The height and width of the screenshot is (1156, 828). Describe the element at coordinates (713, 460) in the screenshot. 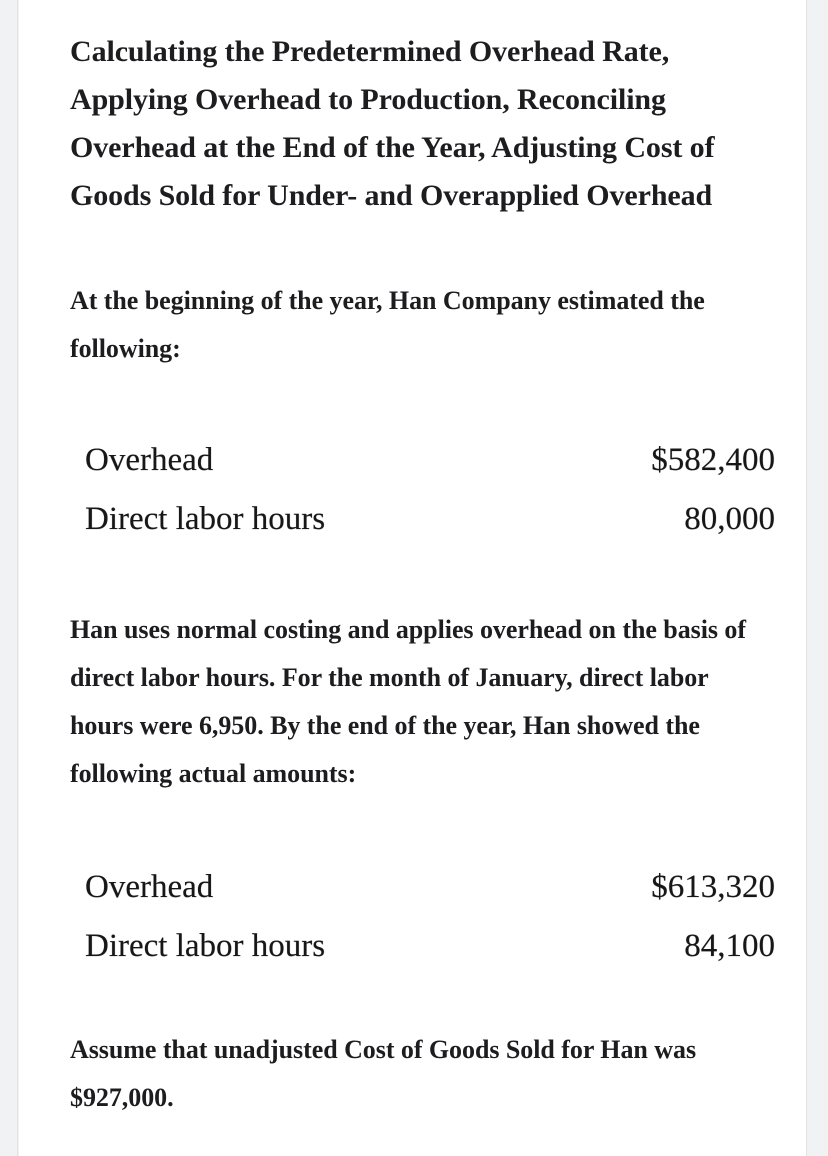

I see `table-cell-value: $582,400` at that location.